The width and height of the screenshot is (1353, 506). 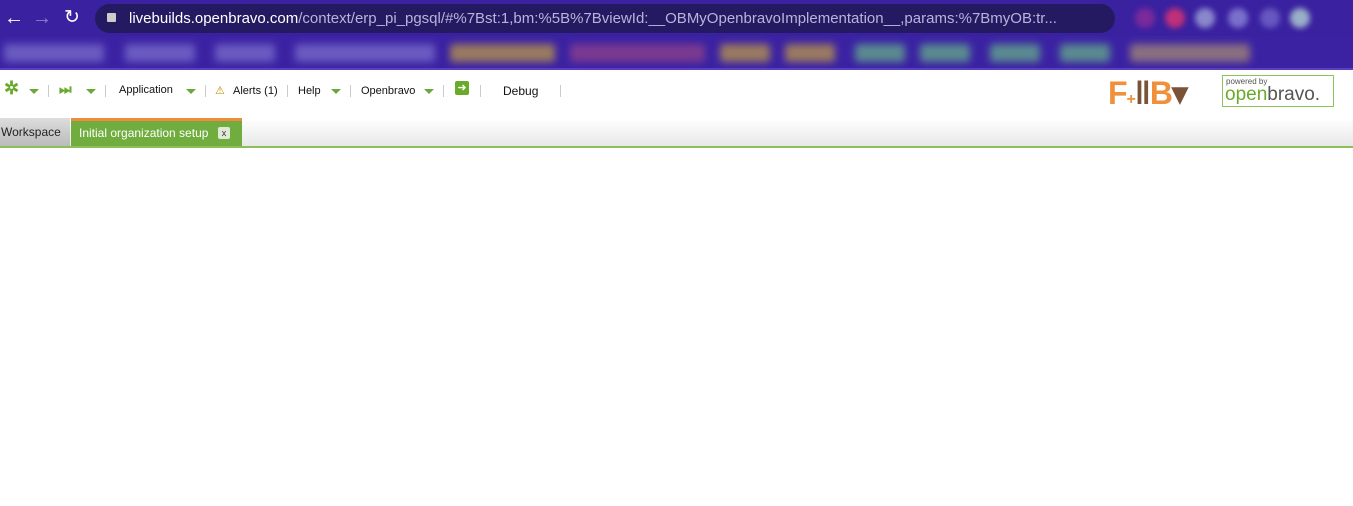 What do you see at coordinates (146, 90) in the screenshot?
I see `application-menu: Application` at bounding box center [146, 90].